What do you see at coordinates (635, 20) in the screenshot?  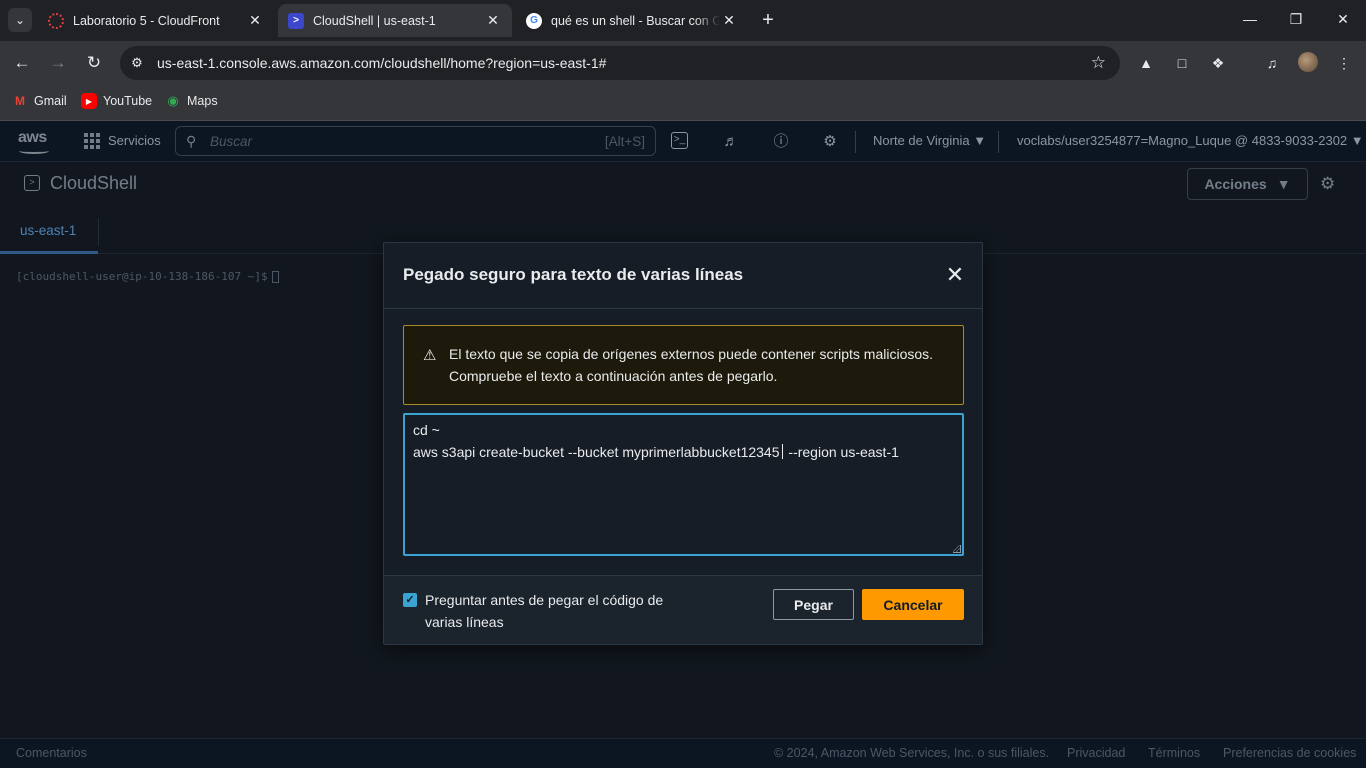 I see `tab-title: qué es un shell - Buscar con Google` at bounding box center [635, 20].